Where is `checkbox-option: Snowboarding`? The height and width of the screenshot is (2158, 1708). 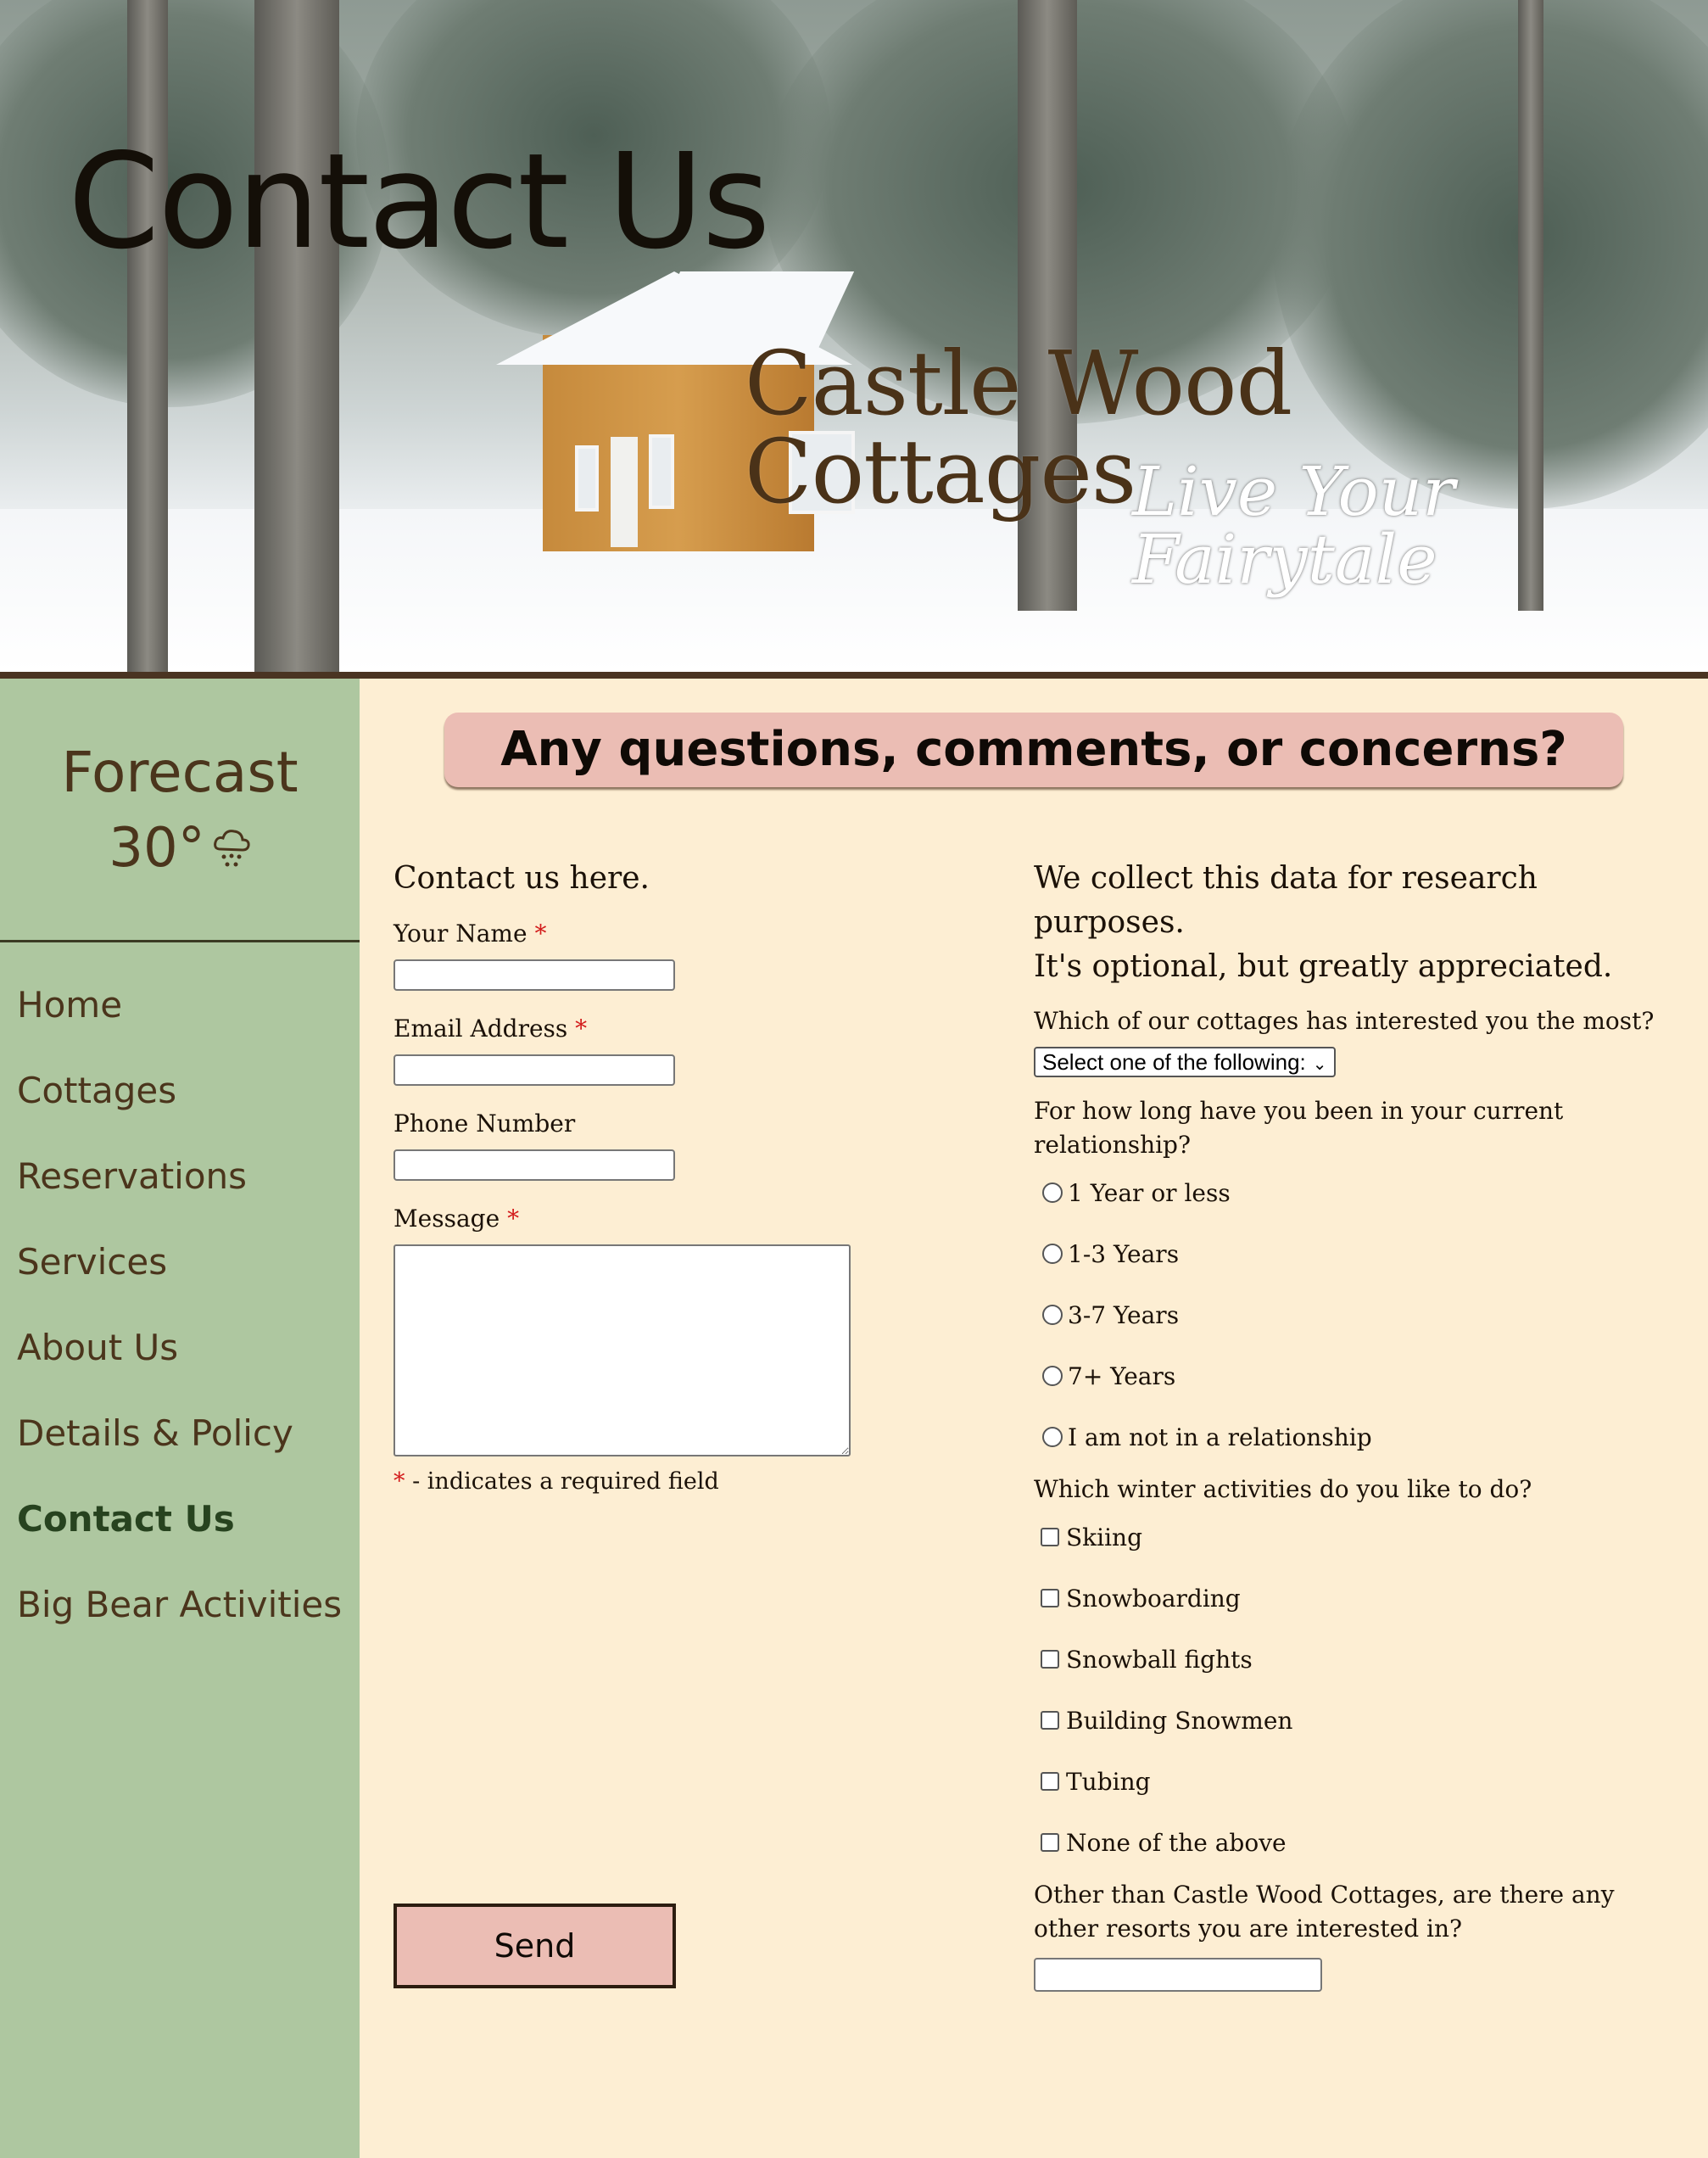
checkbox-option: Snowboarding is located at coordinates (1352, 1598).